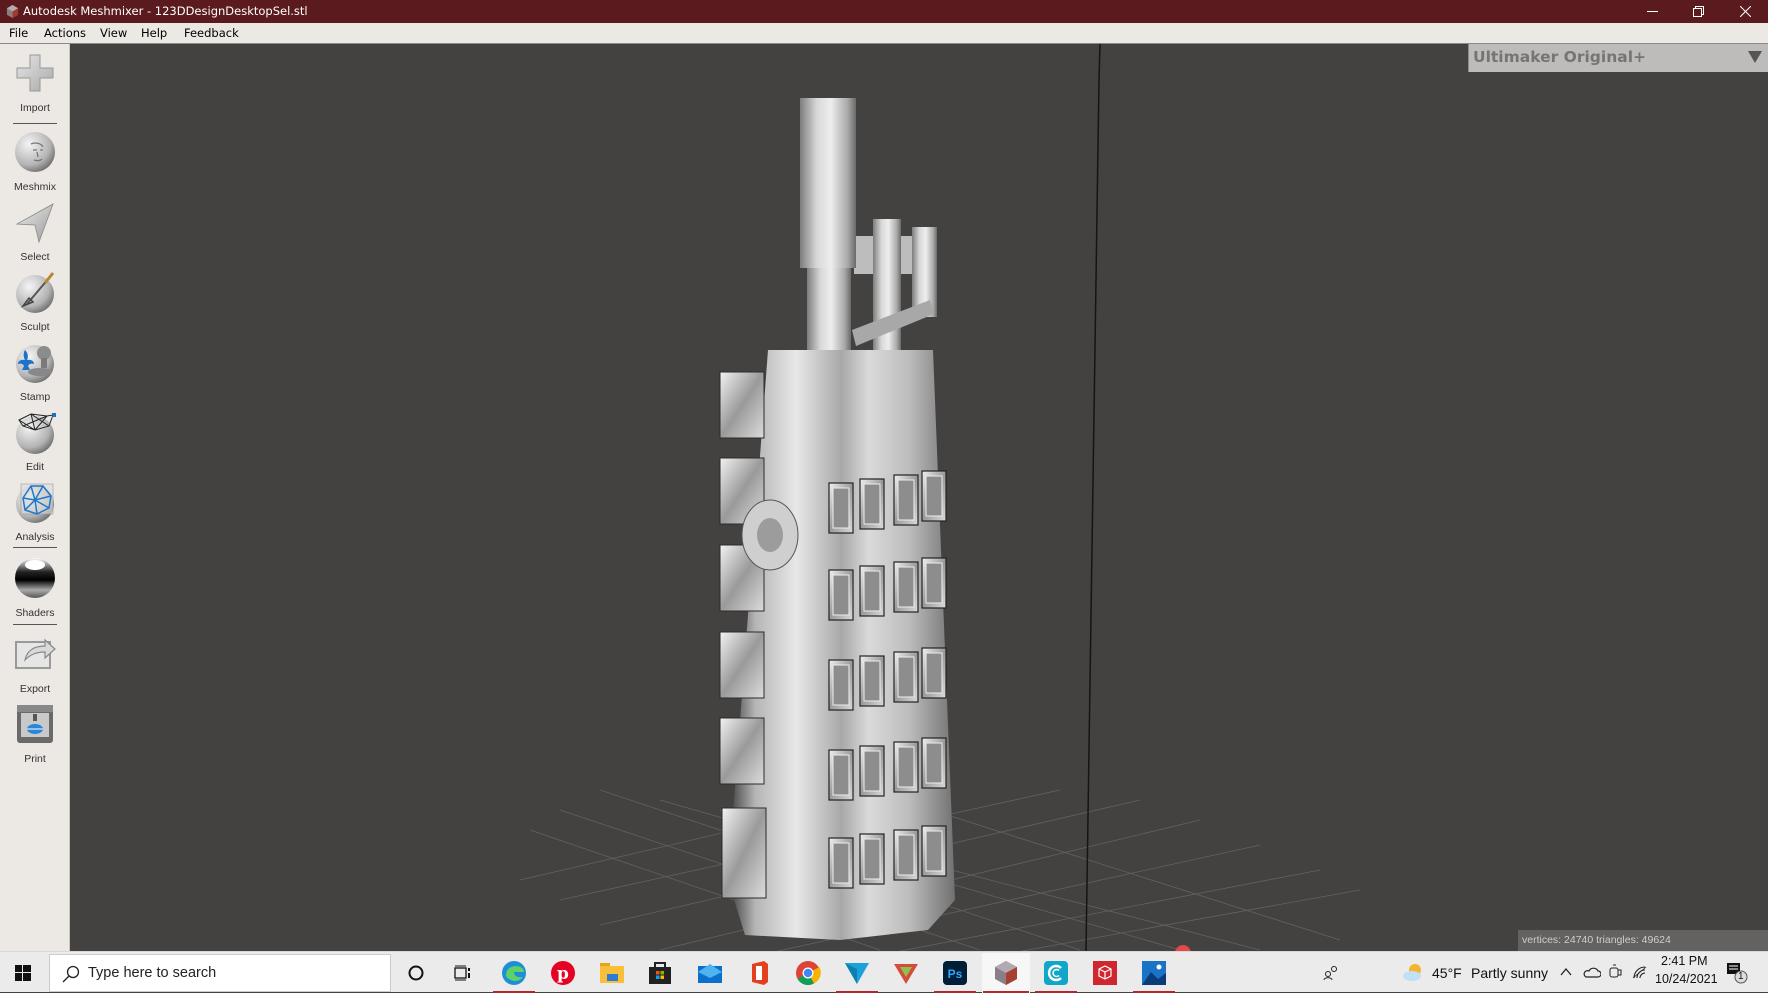 The width and height of the screenshot is (1768, 993). I want to click on tool-label: Sculpt, so click(35, 327).